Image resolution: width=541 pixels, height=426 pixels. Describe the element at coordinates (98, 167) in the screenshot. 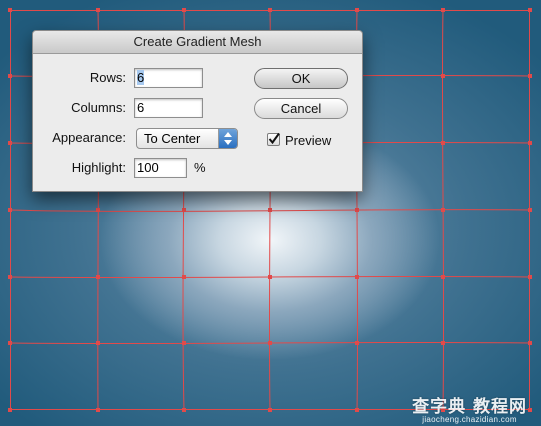

I see `highlight-label: Highlight:` at that location.